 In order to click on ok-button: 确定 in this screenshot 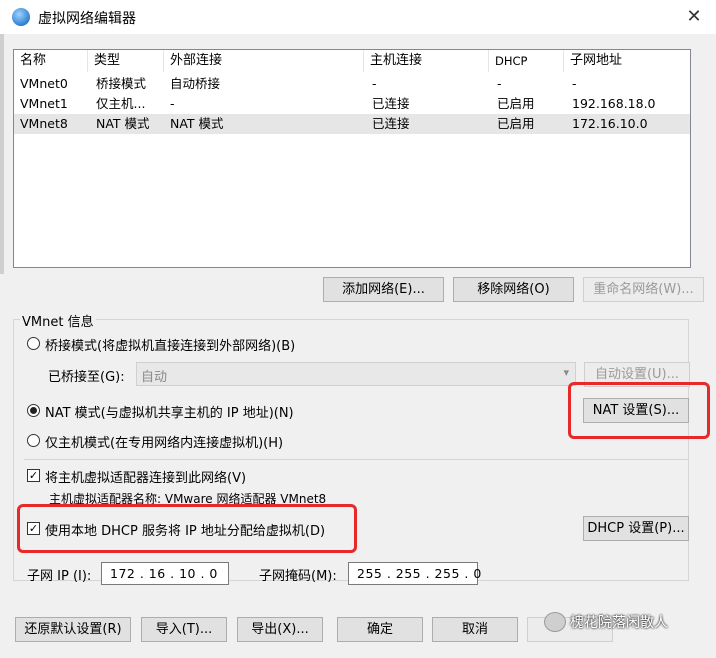, I will do `click(380, 629)`.